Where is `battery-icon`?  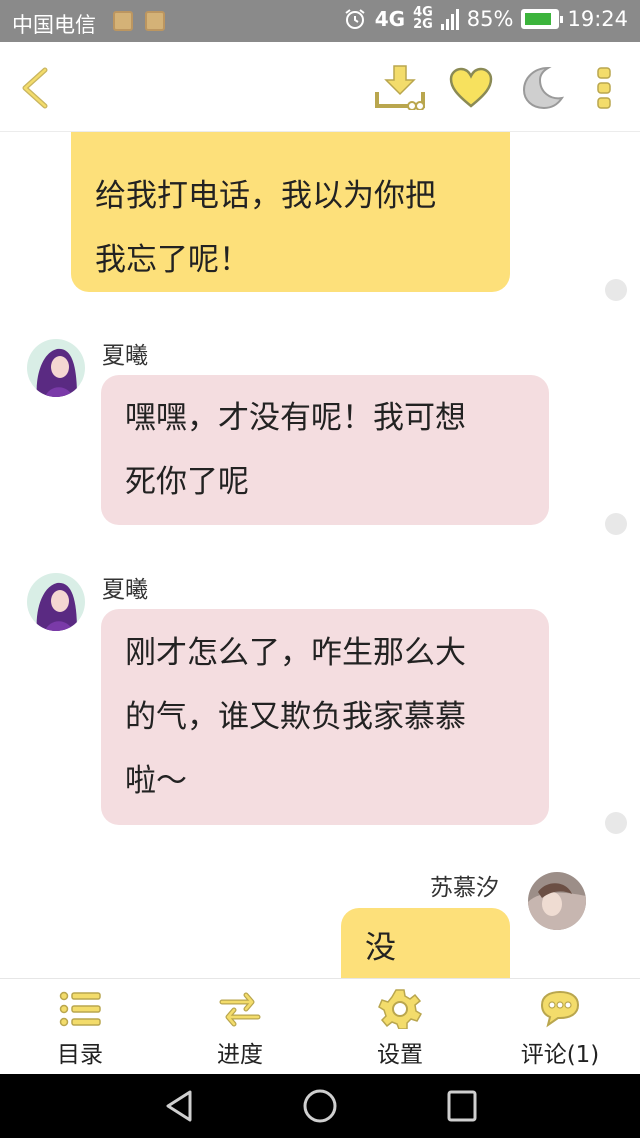 battery-icon is located at coordinates (542, 19).